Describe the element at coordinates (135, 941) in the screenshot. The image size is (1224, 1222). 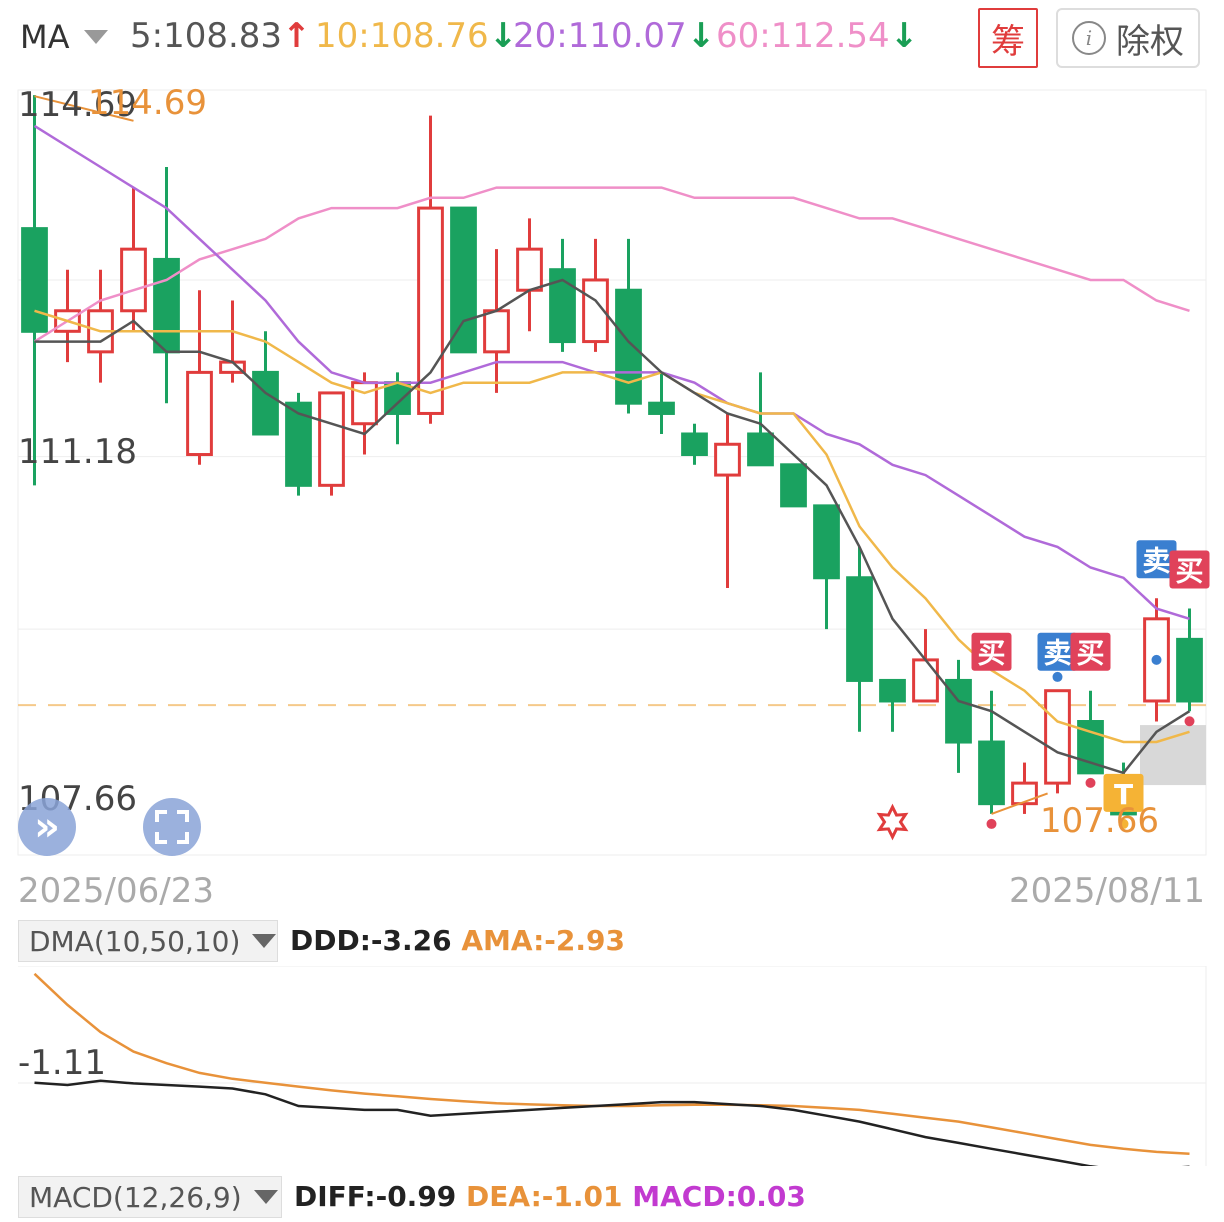
I see `dma-selector-label: DMA(10,50,10)` at that location.